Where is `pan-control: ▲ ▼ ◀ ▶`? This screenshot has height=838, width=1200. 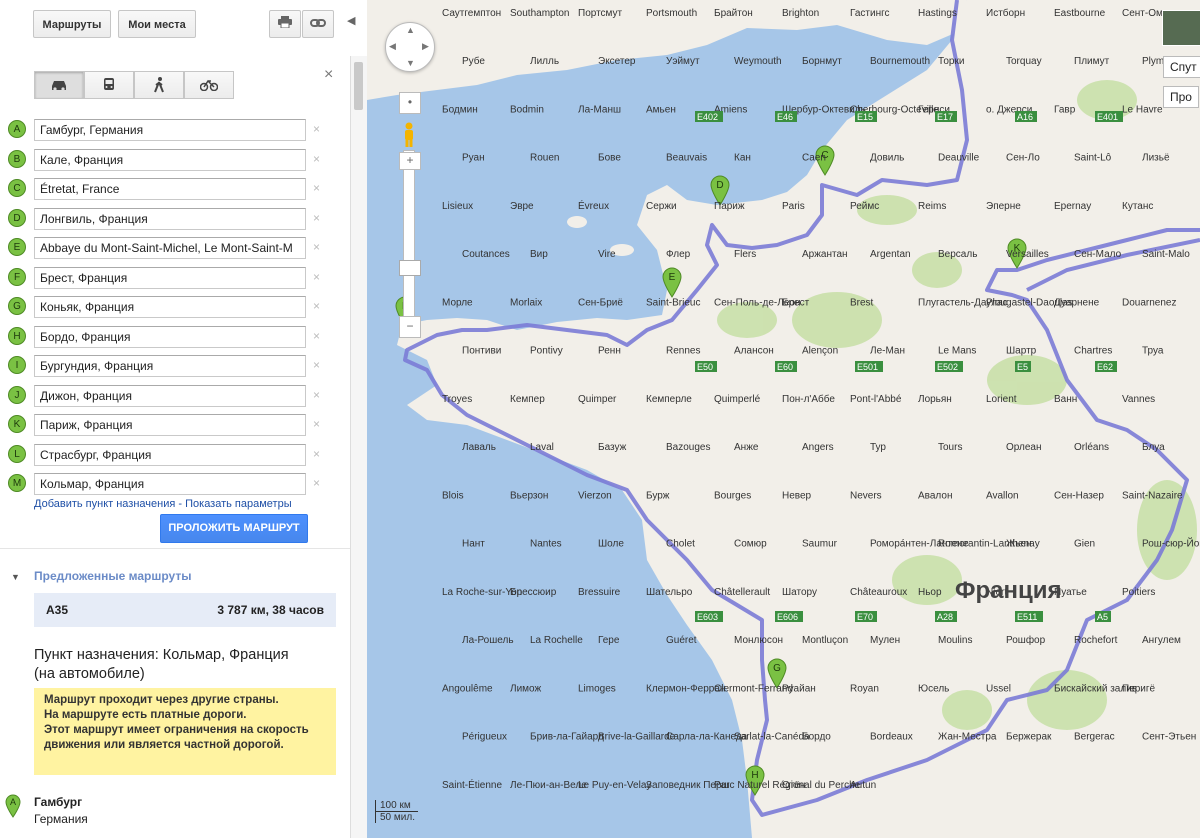 pan-control: ▲ ▼ ◀ ▶ is located at coordinates (410, 47).